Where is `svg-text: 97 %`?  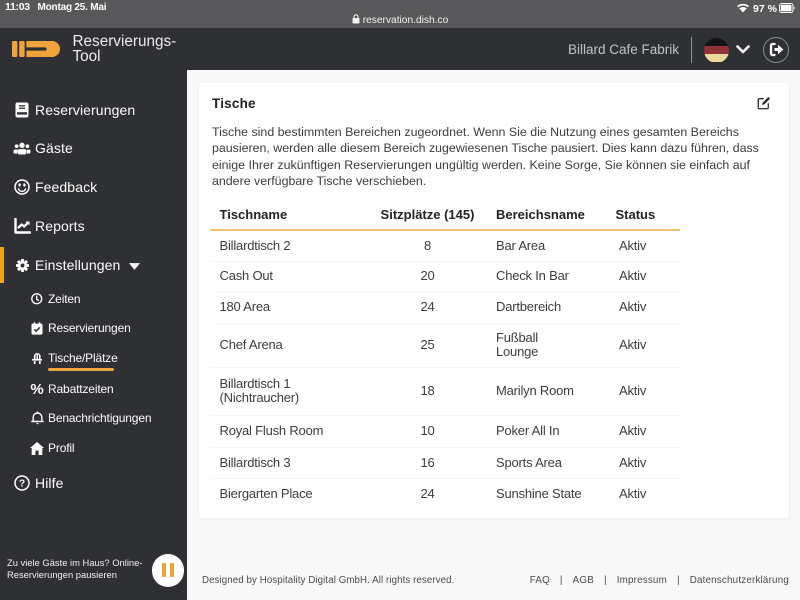
svg-text: 97 % is located at coordinates (765, 8).